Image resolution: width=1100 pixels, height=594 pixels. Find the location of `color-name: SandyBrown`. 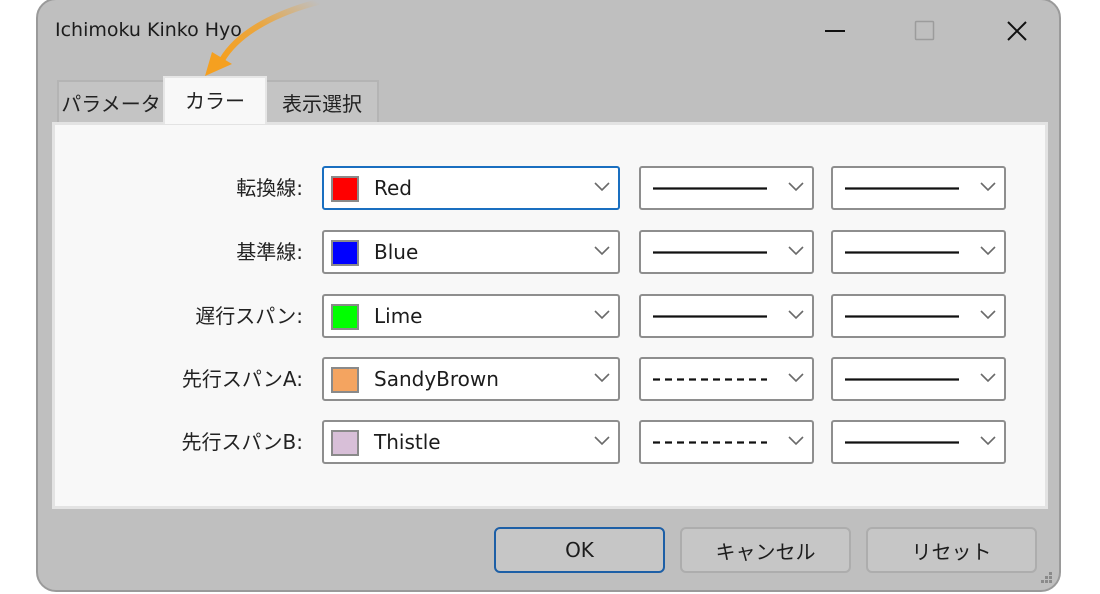

color-name: SandyBrown is located at coordinates (436, 379).